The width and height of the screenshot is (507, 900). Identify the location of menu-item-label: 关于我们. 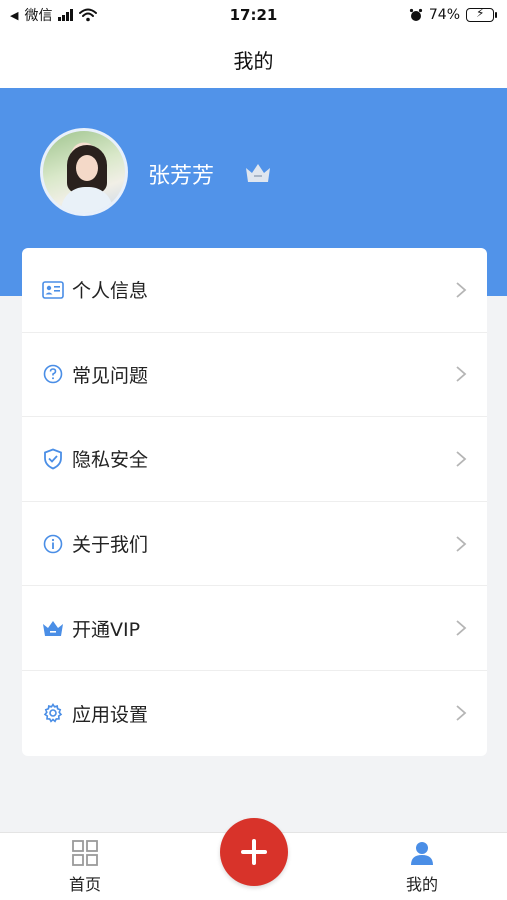
(110, 545).